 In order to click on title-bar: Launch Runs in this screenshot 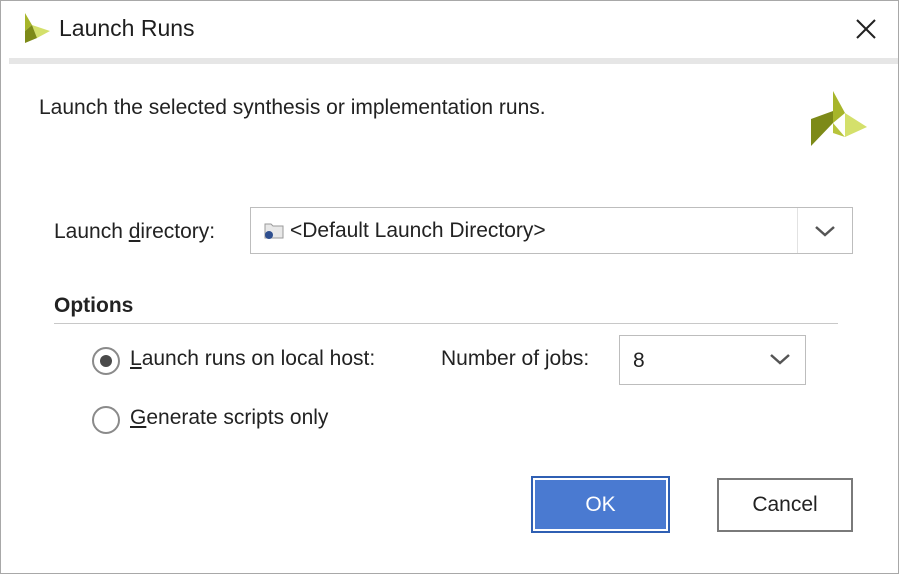, I will do `click(449, 29)`.